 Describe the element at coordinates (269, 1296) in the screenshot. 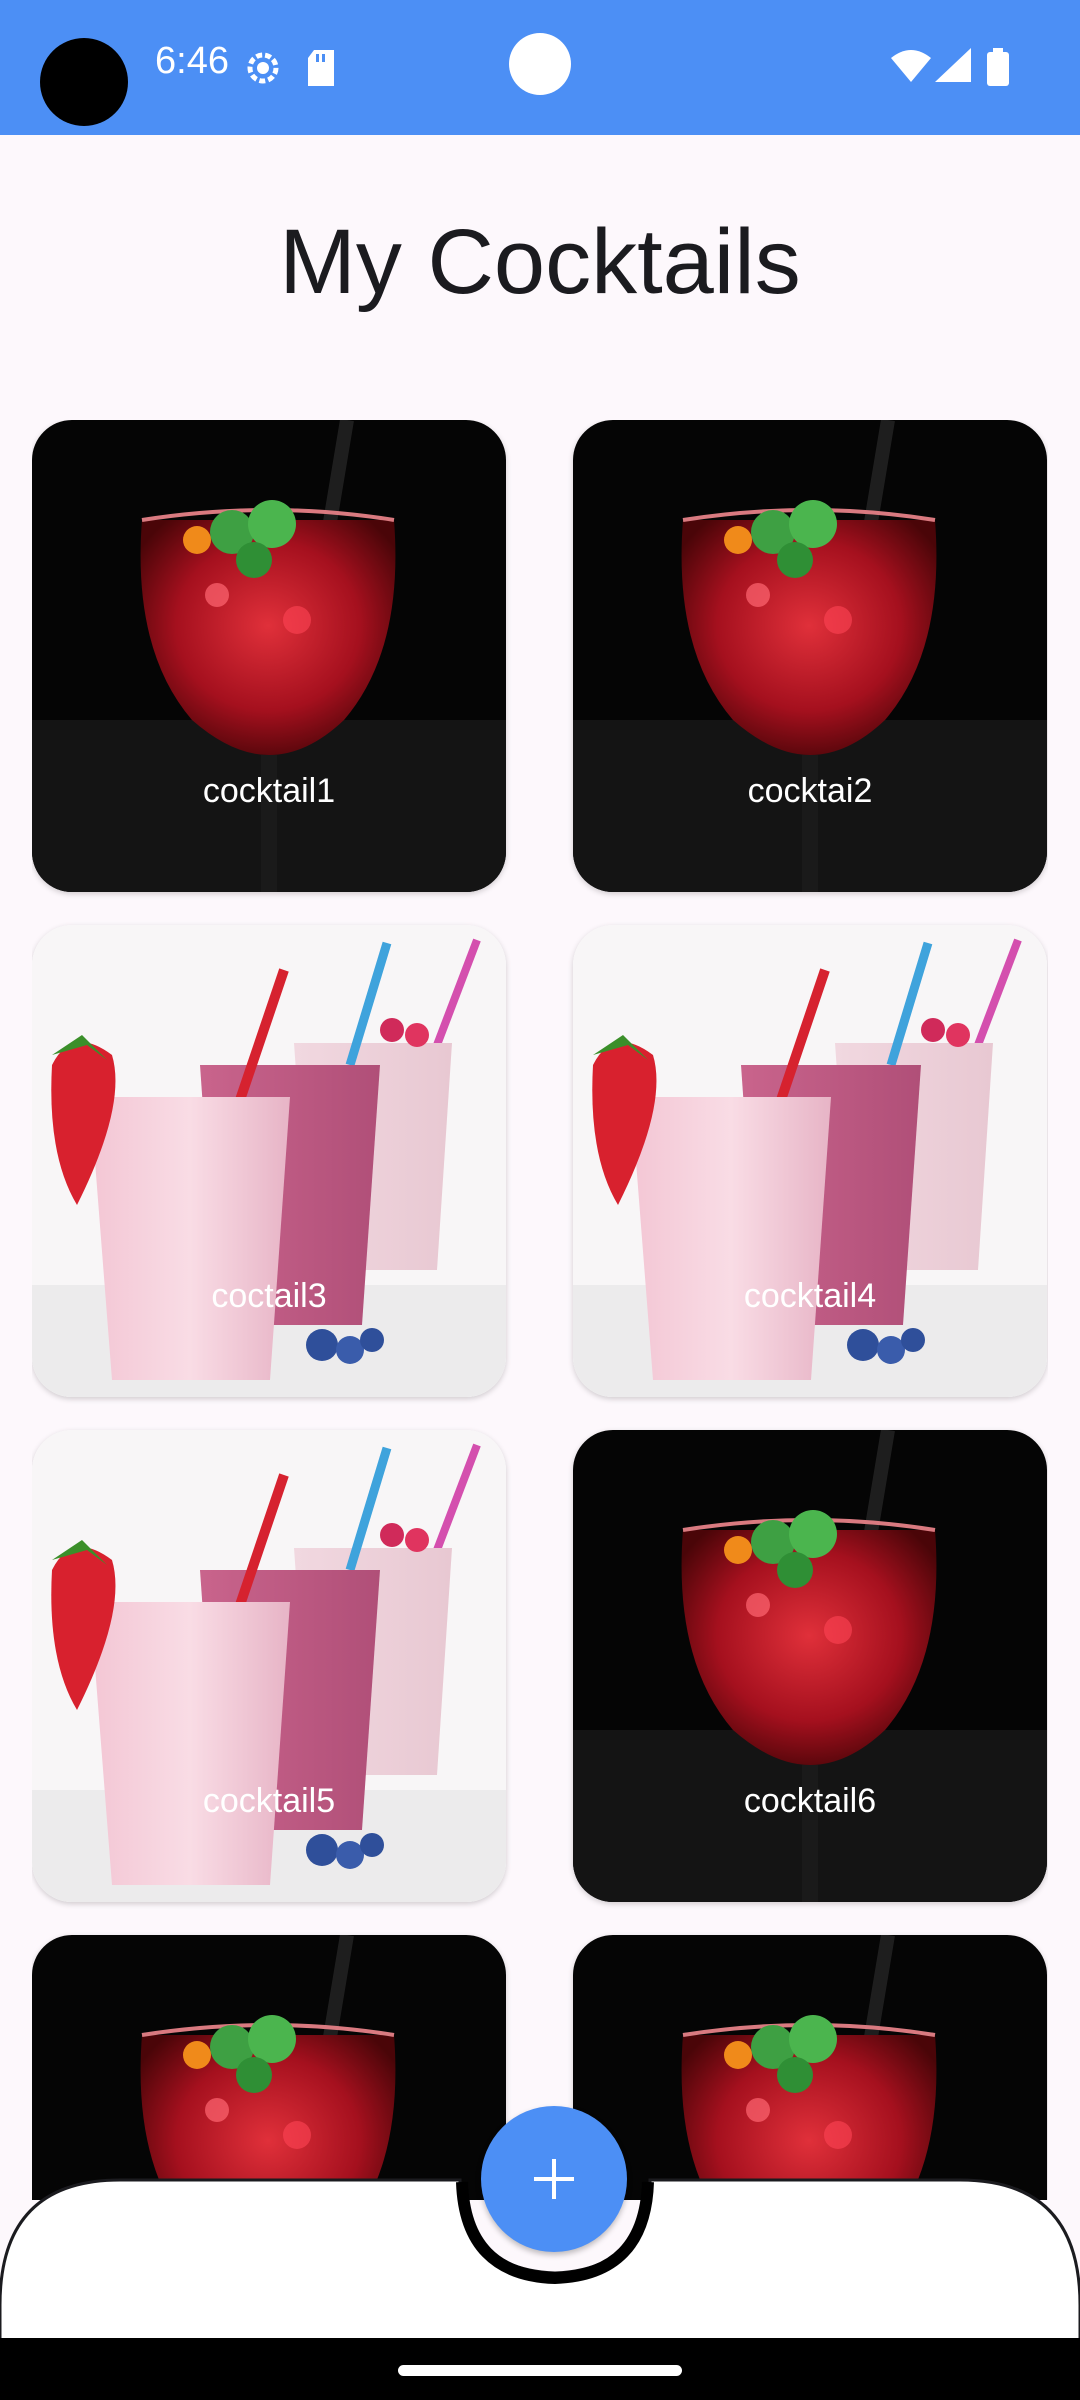

I see `cocktail-label: coctail3` at that location.